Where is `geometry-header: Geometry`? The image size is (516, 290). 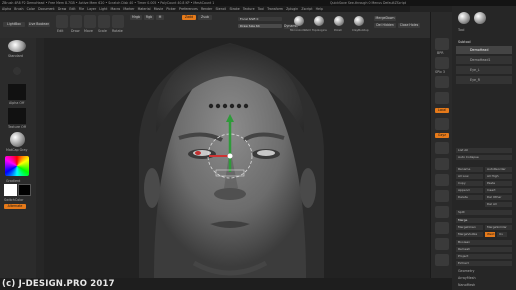
geometry-header: Geometry is located at coordinates (466, 271).